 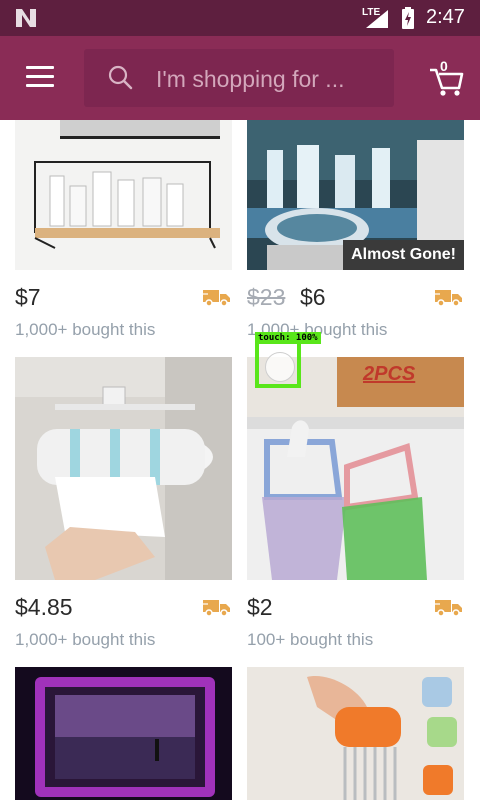 I want to click on product-price: $6, so click(x=313, y=297).